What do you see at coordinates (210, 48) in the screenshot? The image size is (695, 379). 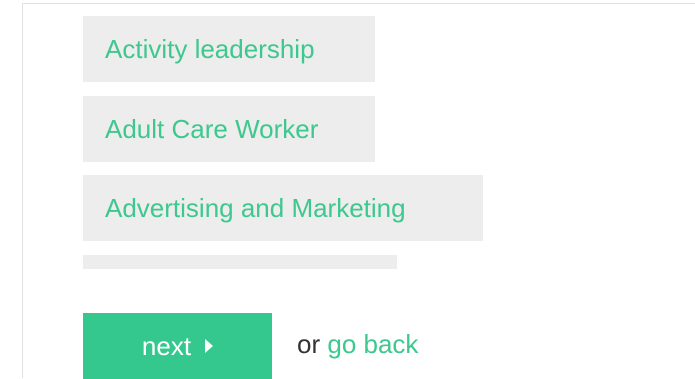 I see `option-label: Activity leadership` at bounding box center [210, 48].